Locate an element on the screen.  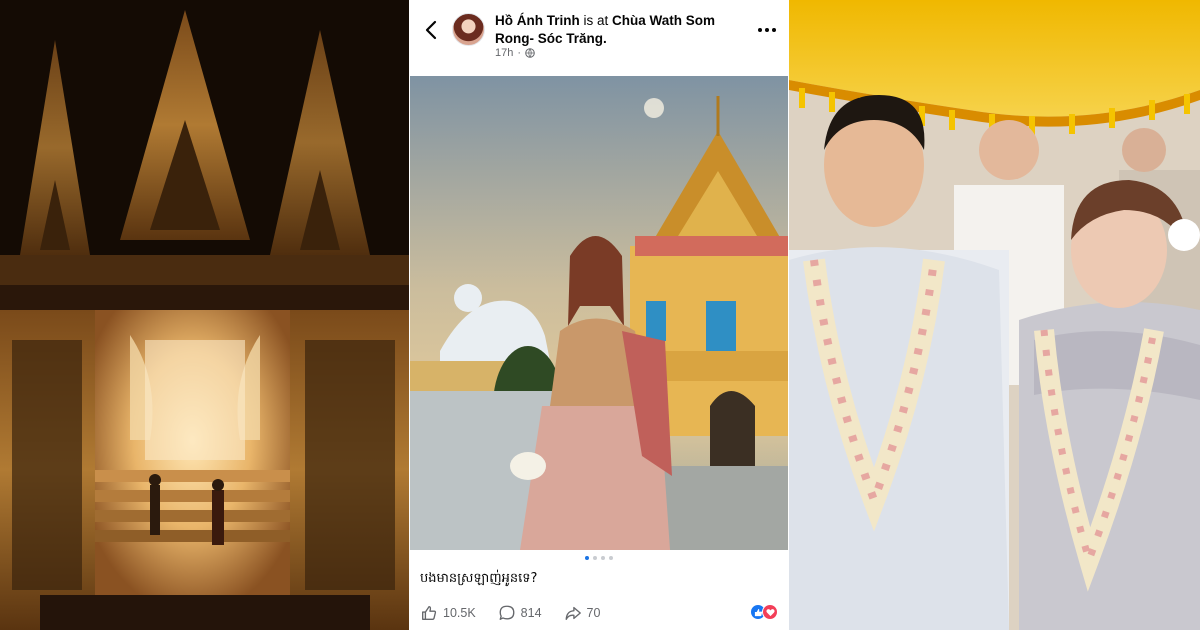
post-actions: 10.5K 814 70 is located at coordinates (599, 613).